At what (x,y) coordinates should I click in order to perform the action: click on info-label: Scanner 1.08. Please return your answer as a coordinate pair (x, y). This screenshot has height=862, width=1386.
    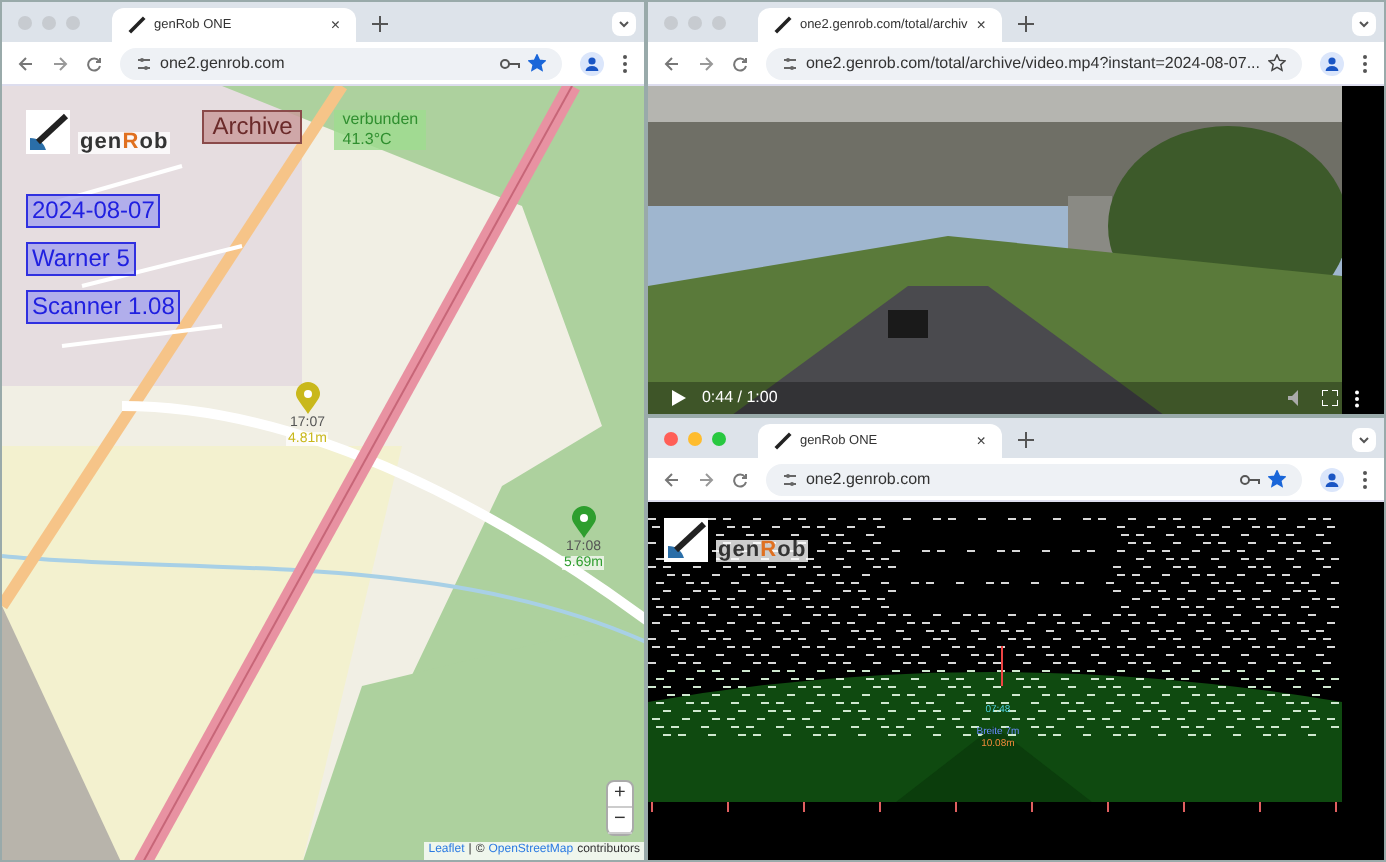
    Looking at the image, I should click on (103, 307).